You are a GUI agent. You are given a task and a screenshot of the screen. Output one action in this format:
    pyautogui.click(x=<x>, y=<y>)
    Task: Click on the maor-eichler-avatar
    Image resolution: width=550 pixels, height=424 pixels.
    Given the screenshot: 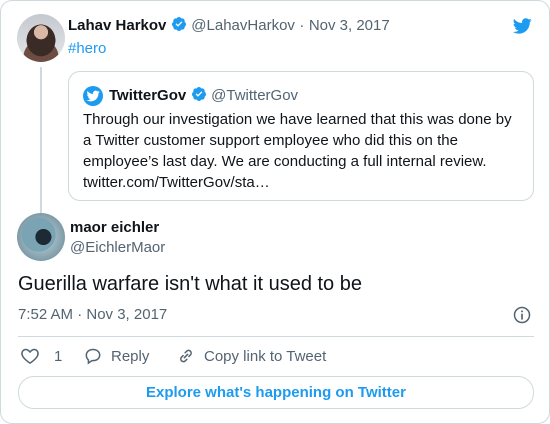 What is the action you would take?
    pyautogui.click(x=41, y=237)
    